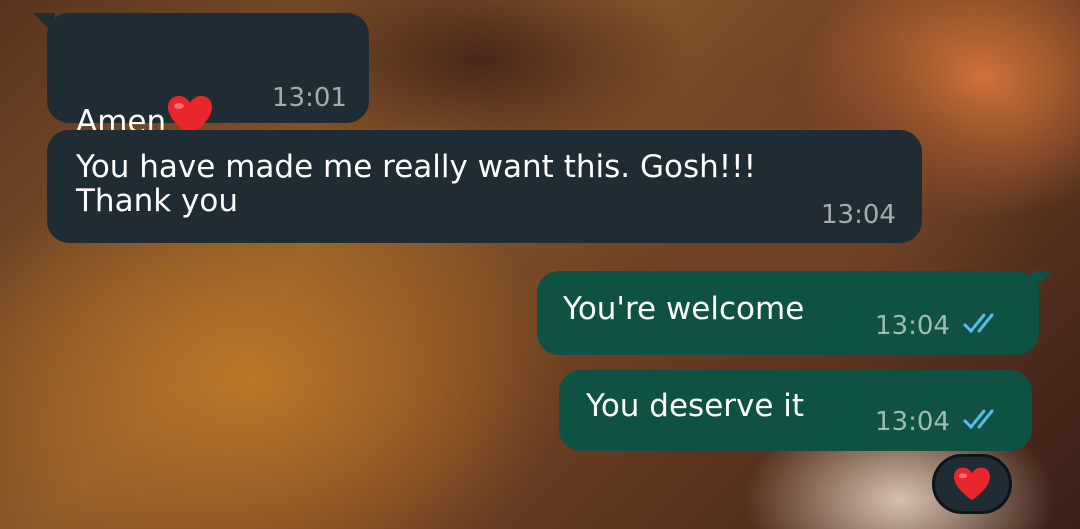  I want to click on message-text: You deserve it, so click(695, 406).